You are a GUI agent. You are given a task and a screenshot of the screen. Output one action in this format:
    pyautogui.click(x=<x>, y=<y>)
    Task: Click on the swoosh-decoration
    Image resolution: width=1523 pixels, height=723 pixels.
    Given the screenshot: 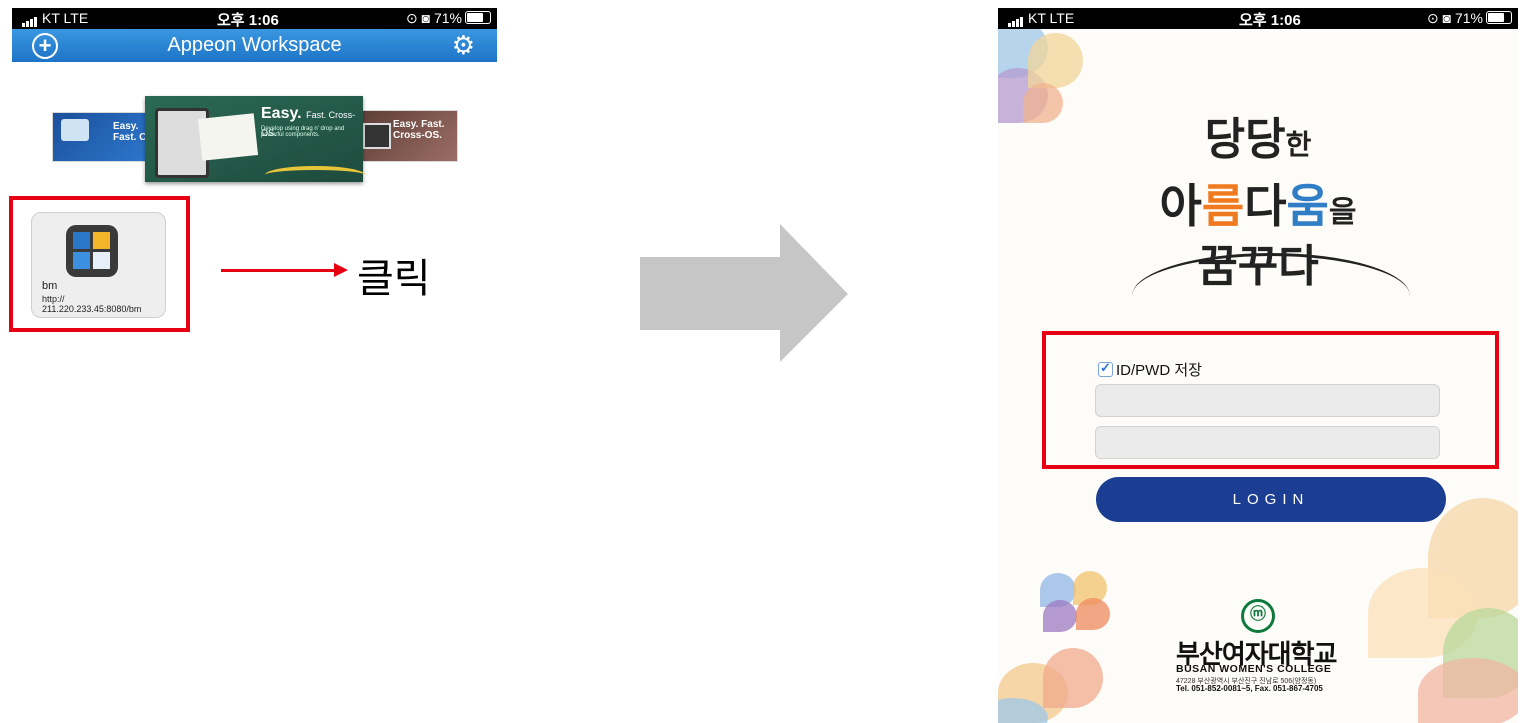 What is the action you would take?
    pyautogui.click(x=315, y=175)
    